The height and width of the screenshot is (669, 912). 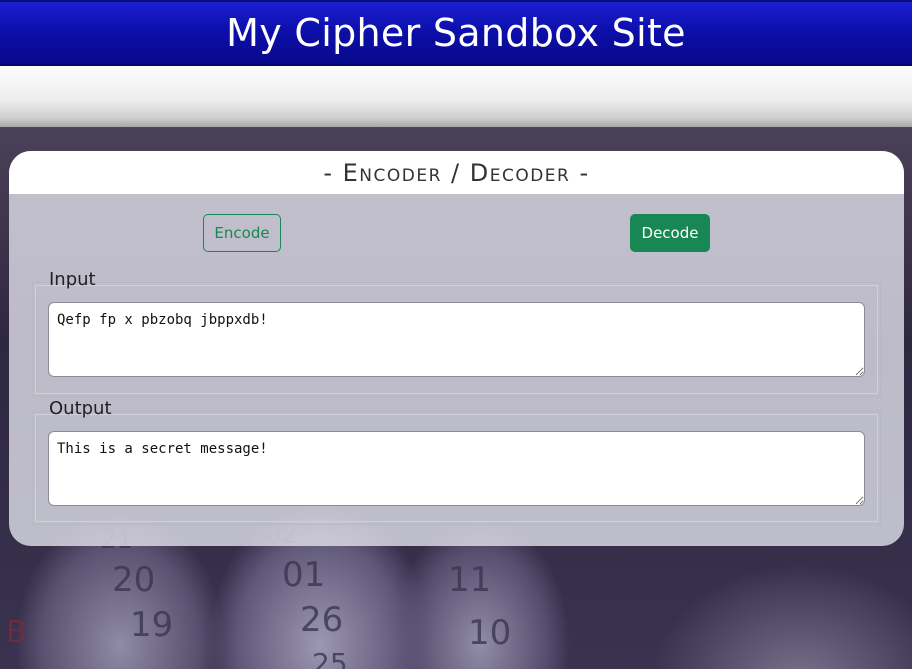 I want to click on site-title: My Cipher Sandbox Site, so click(x=456, y=33).